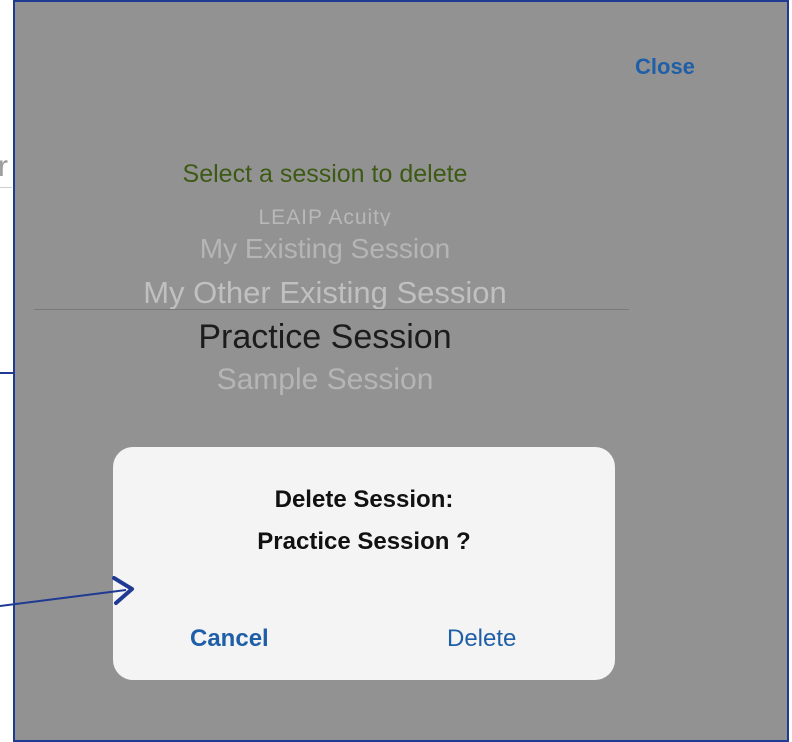 This screenshot has width=792, height=742. Describe the element at coordinates (63, 598) in the screenshot. I see `annotation-arrow-shaft` at that location.